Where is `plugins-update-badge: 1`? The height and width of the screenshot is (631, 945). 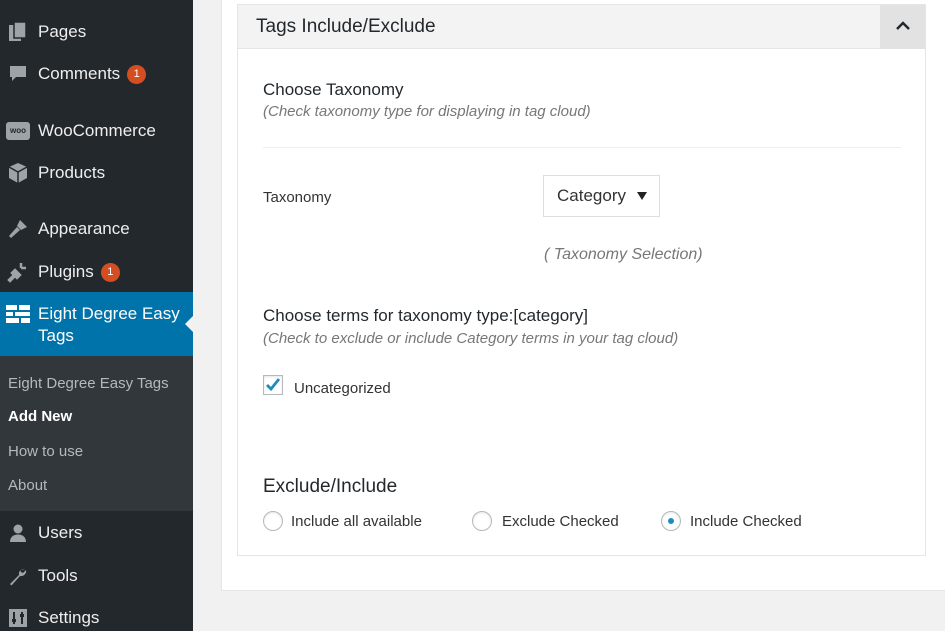
plugins-update-badge: 1 is located at coordinates (110, 272).